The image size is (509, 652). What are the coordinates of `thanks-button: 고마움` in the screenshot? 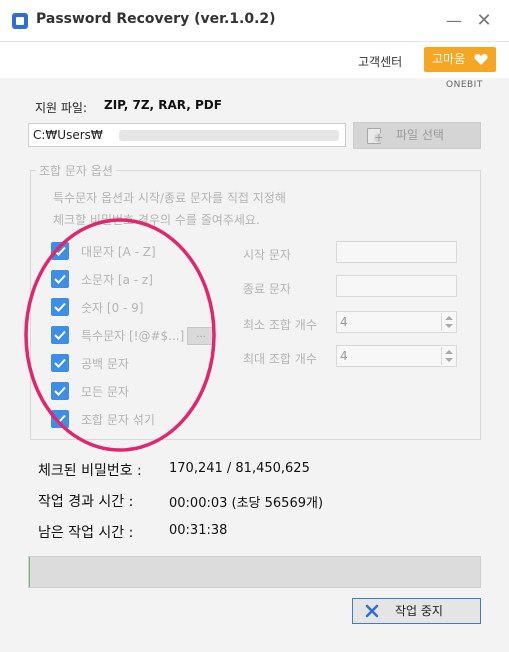 It's located at (460, 59).